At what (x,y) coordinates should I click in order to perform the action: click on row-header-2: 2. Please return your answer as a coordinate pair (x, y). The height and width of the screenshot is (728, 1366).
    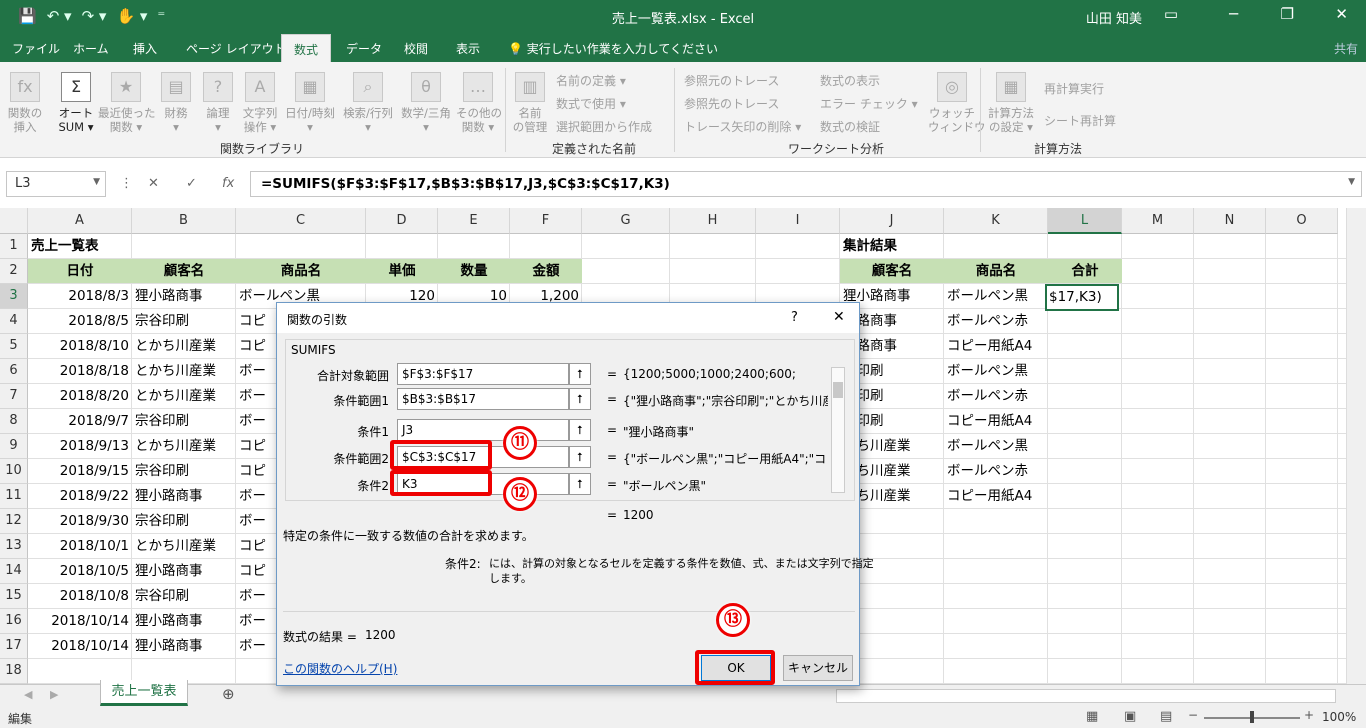
    Looking at the image, I should click on (14, 271).